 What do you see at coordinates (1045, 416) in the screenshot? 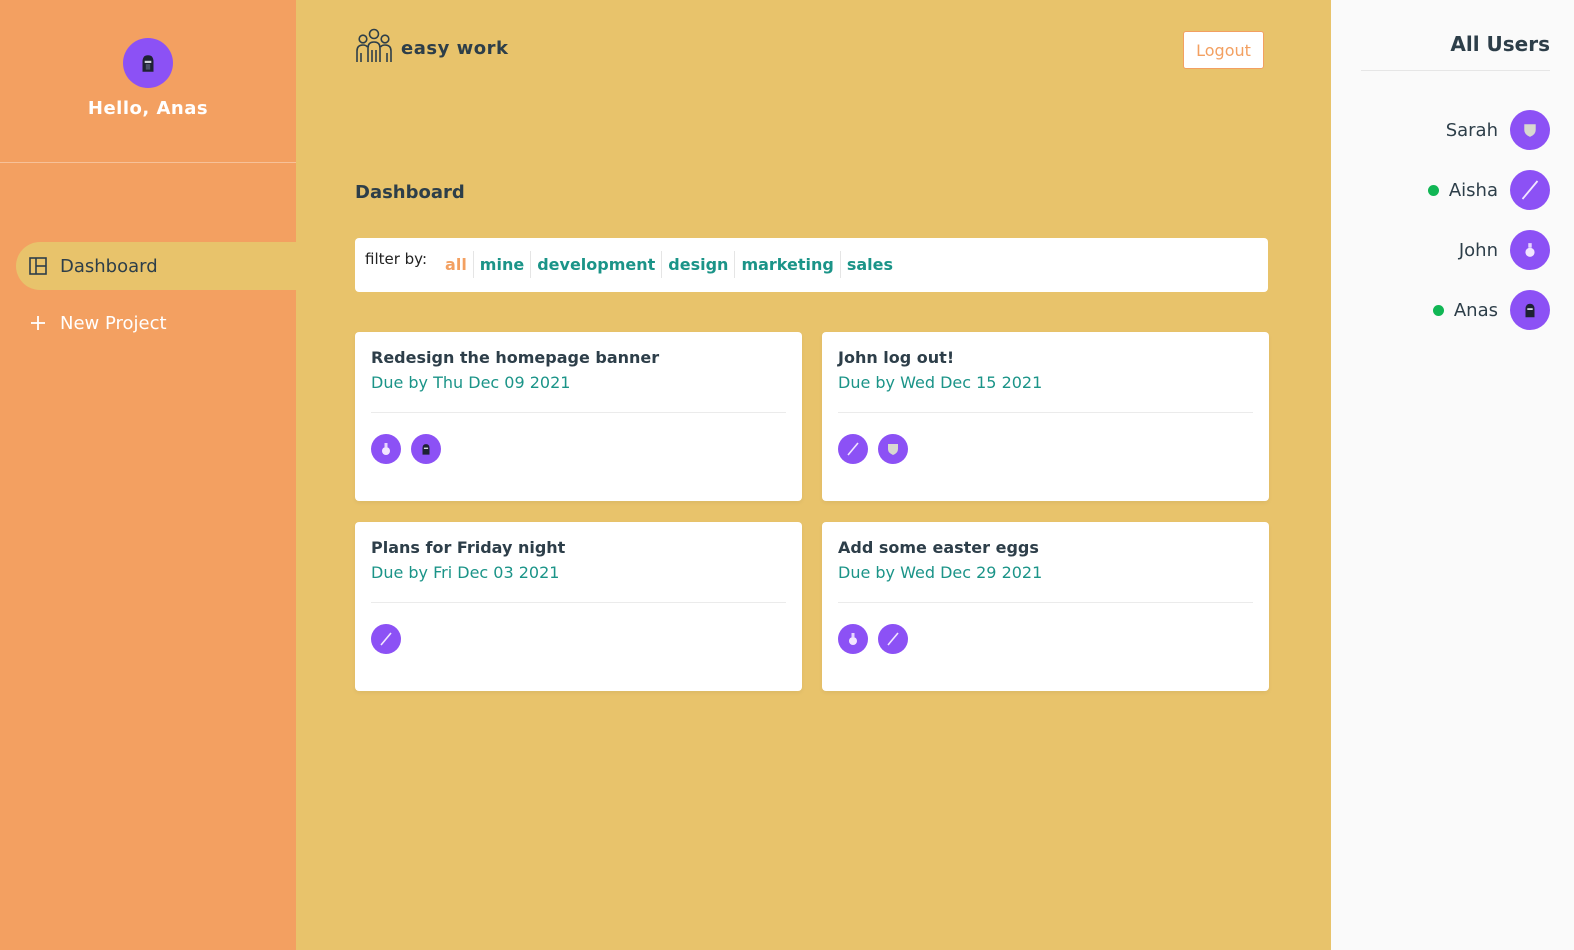
I see `project-card: John log out! Due by Wed Dec 15 2021` at bounding box center [1045, 416].